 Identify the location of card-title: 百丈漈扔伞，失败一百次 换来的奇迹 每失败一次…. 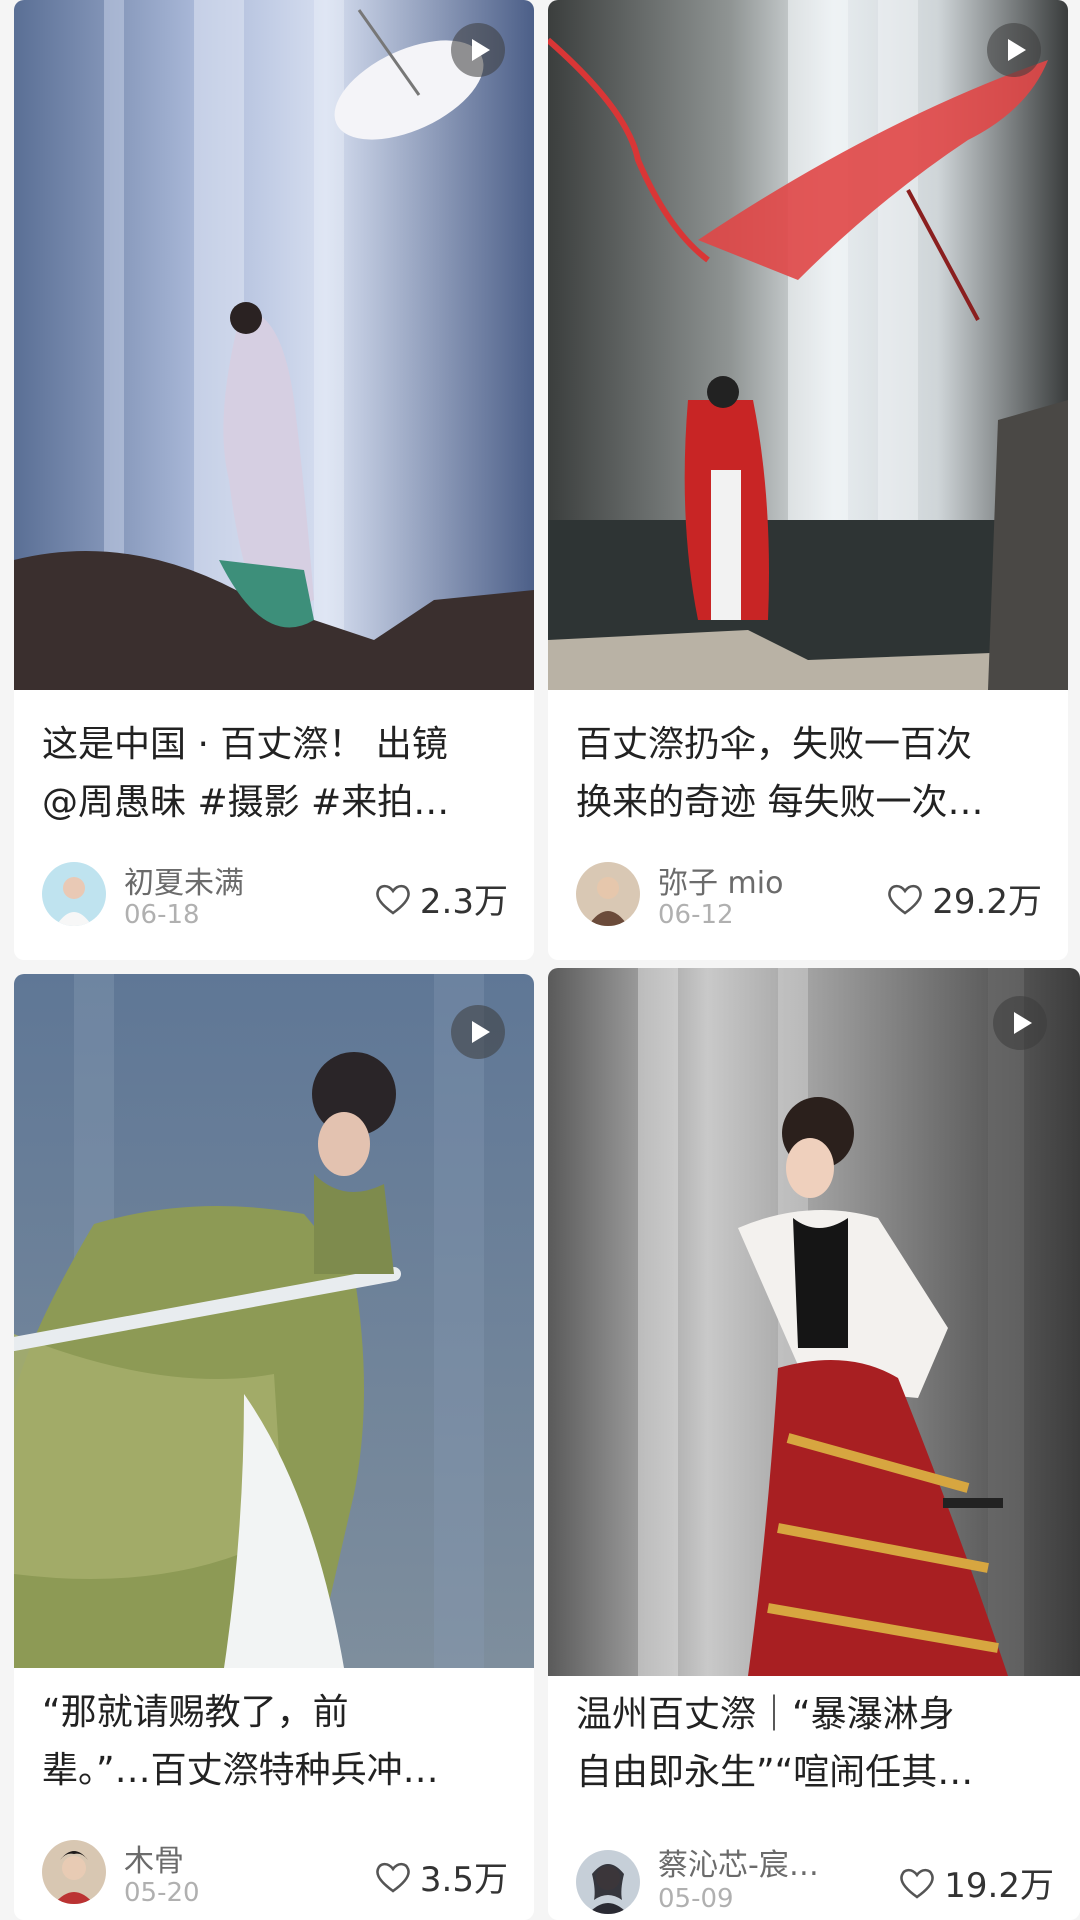
(811, 774).